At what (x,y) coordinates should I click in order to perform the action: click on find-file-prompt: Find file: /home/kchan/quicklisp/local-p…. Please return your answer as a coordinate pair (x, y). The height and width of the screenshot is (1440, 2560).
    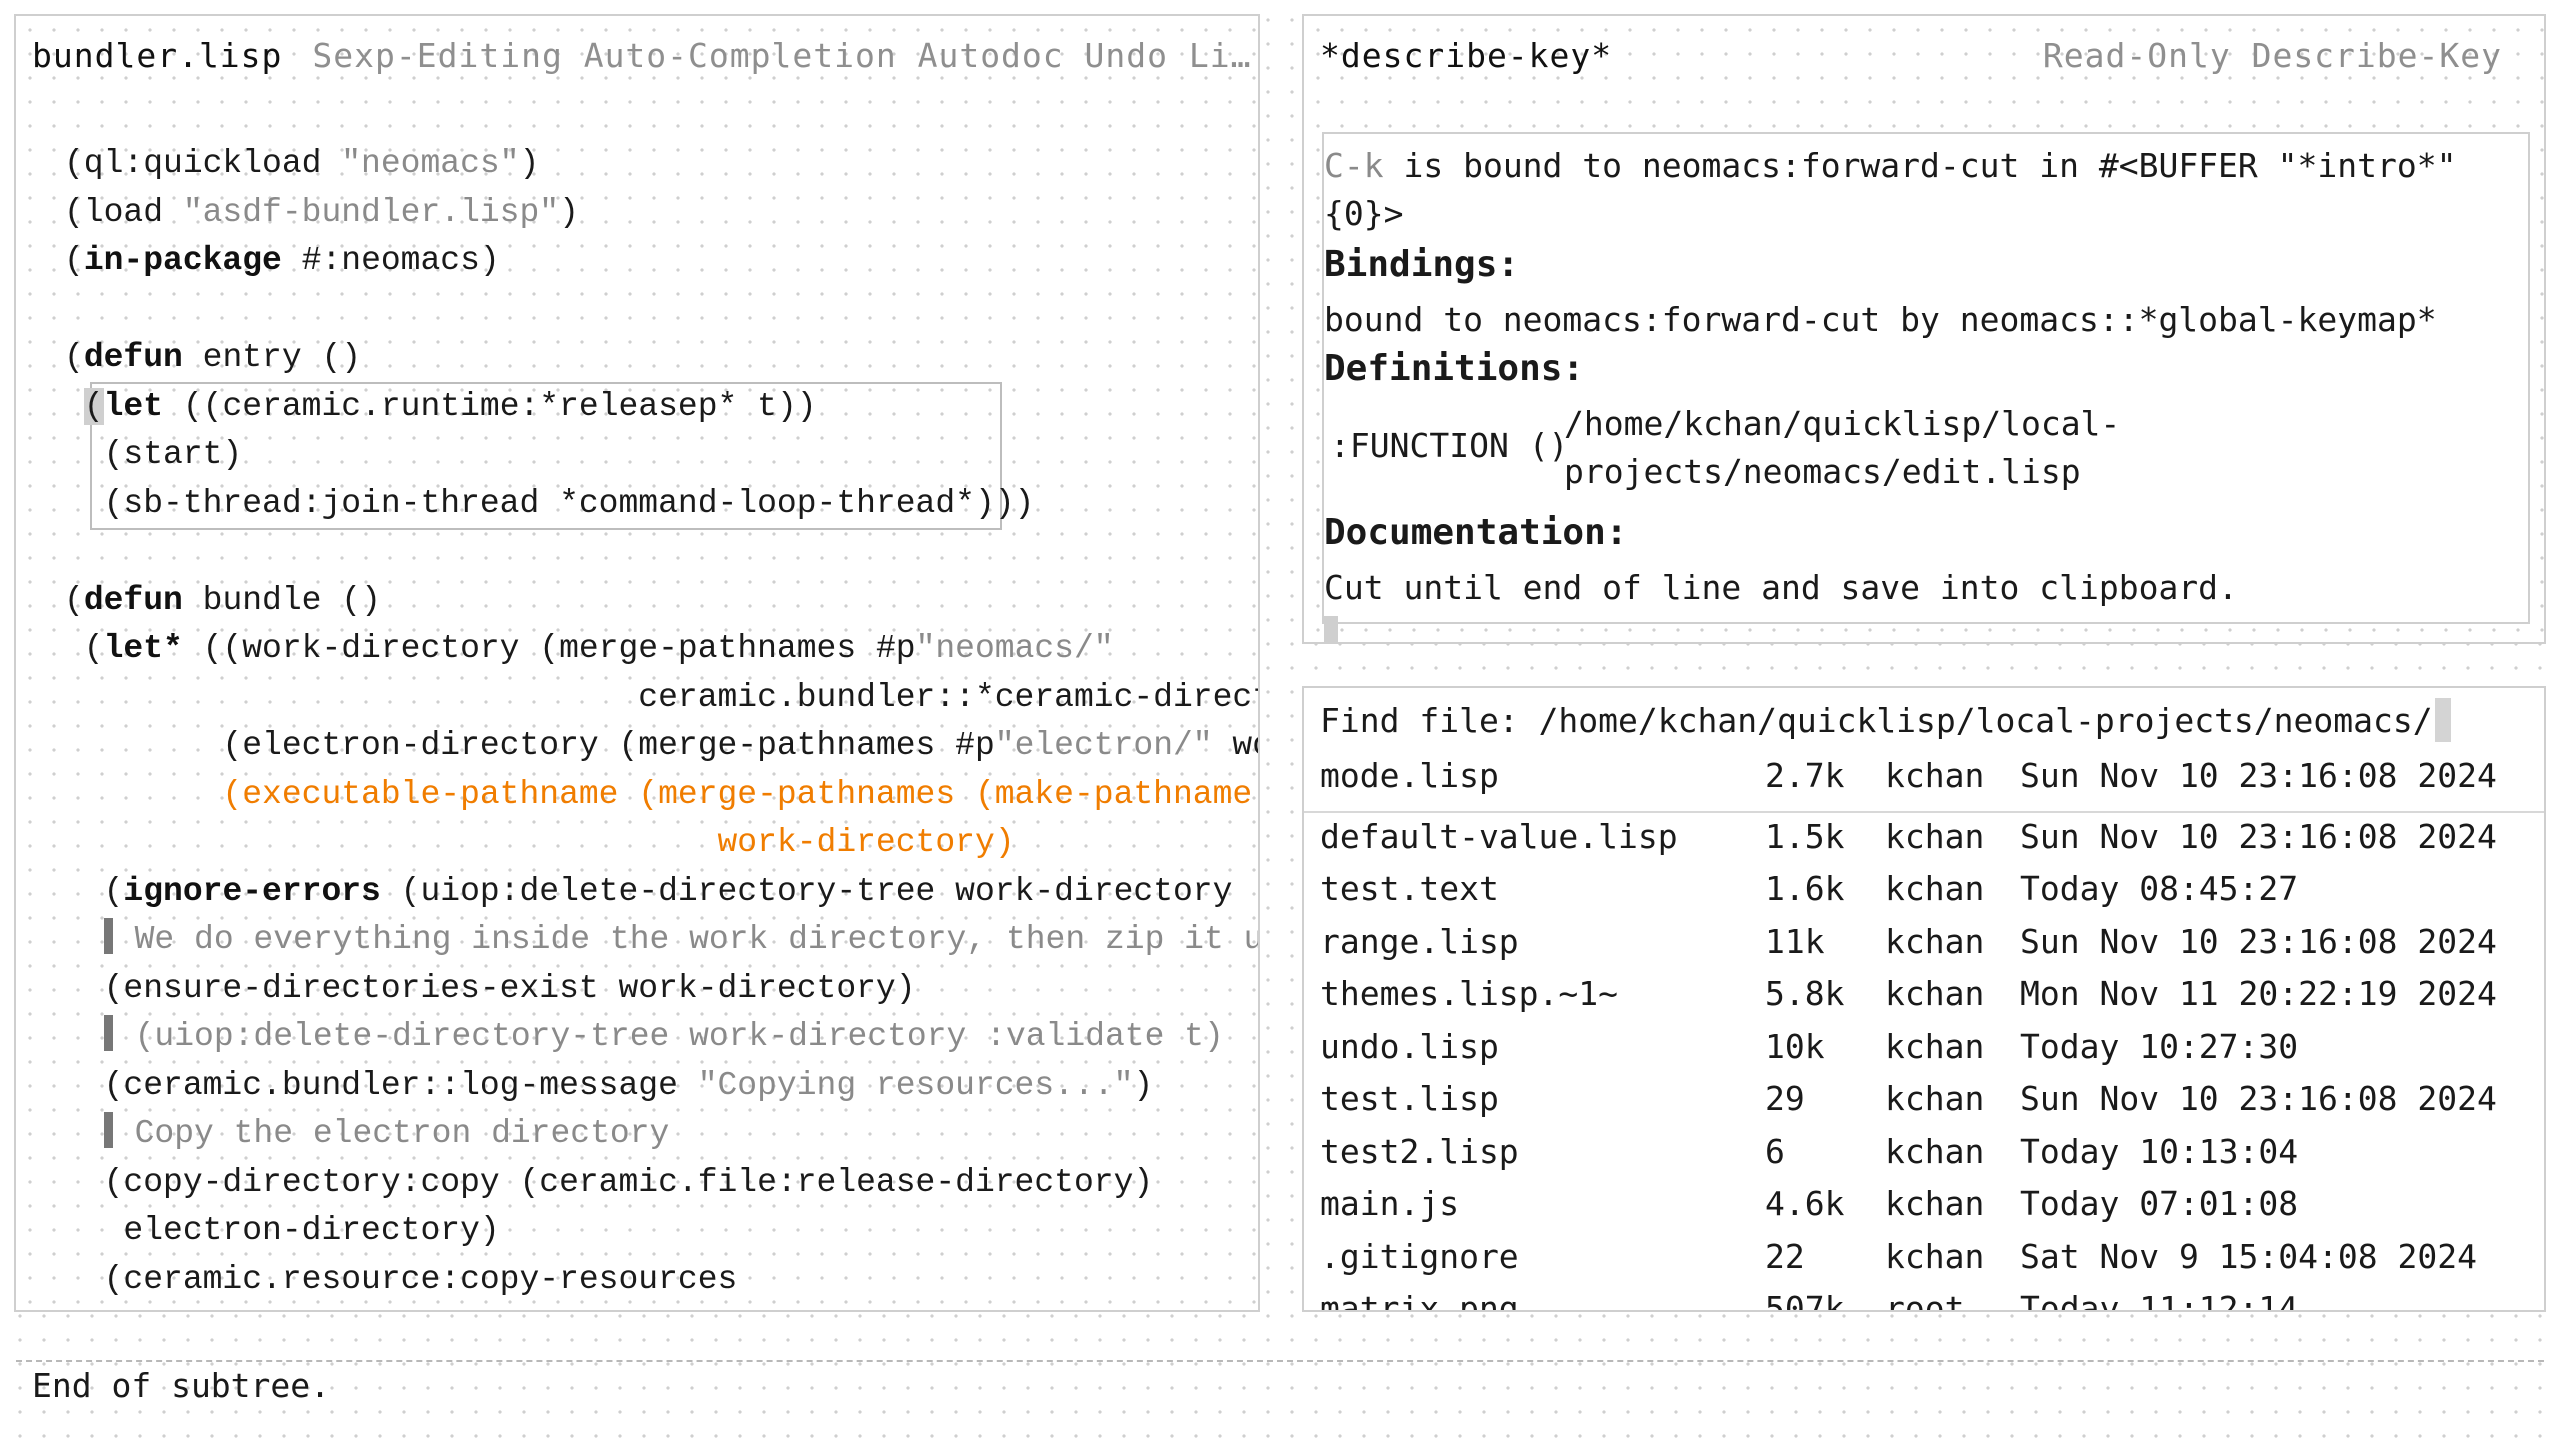
    Looking at the image, I should click on (1885, 720).